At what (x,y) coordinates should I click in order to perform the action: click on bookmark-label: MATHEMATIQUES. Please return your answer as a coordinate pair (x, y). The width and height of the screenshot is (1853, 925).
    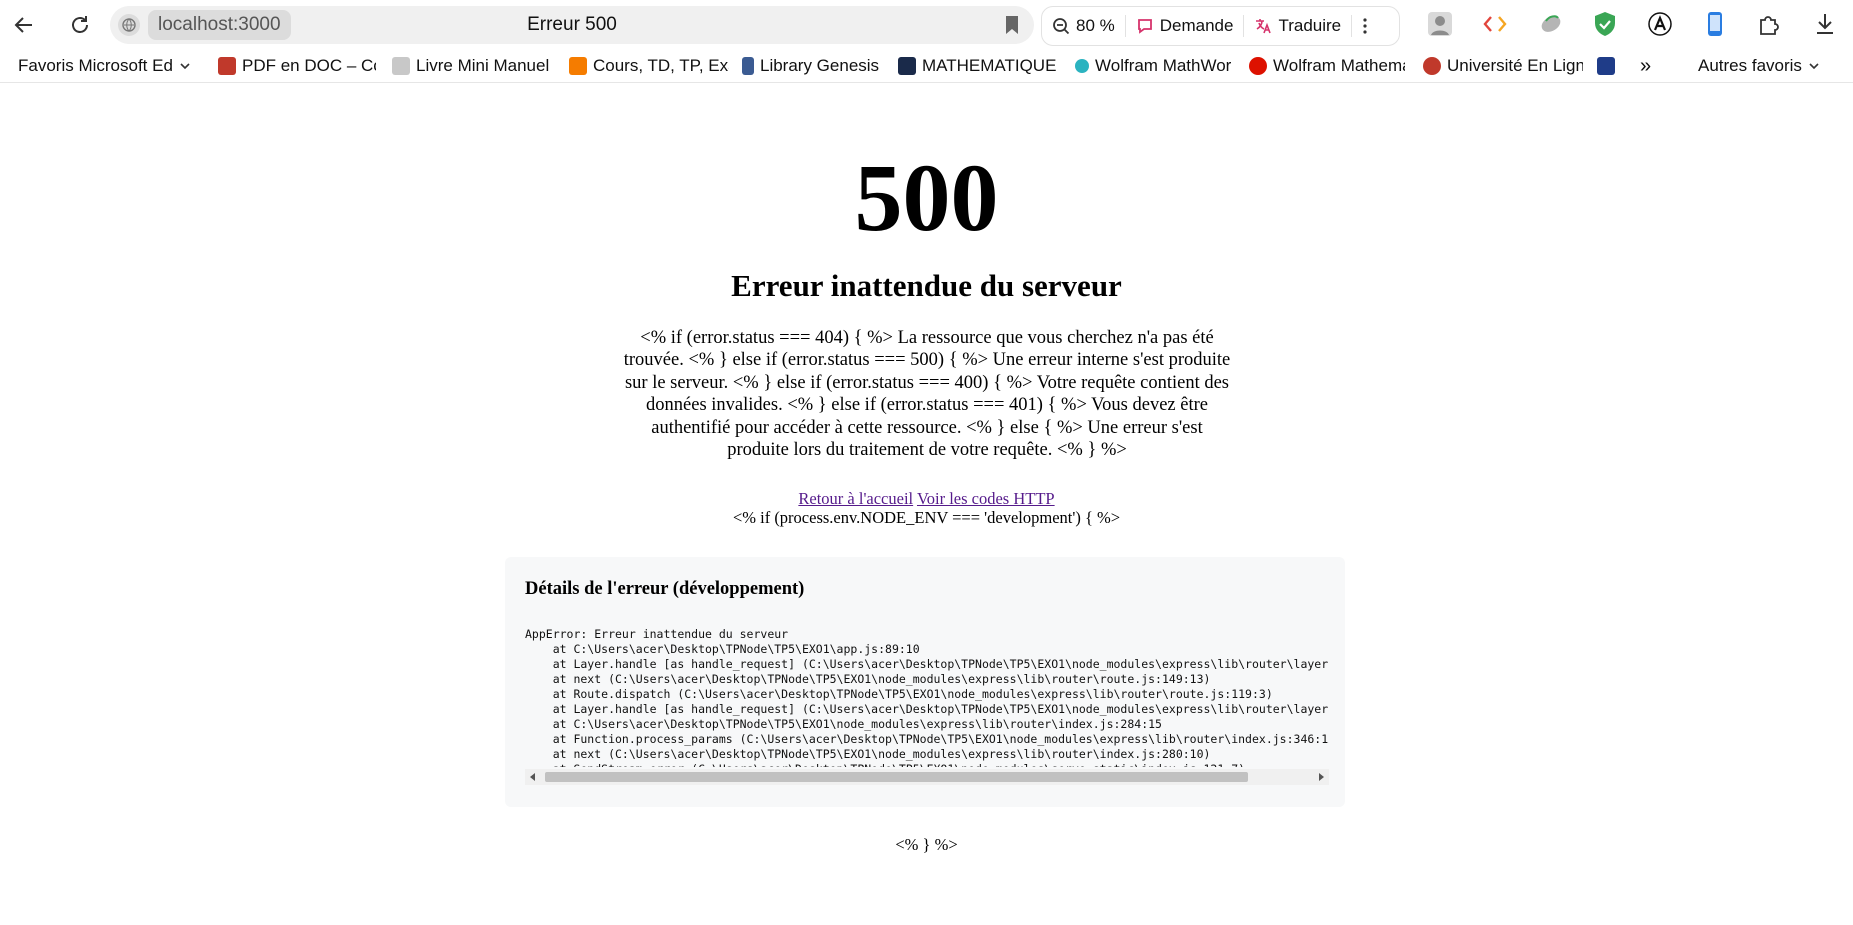
    Looking at the image, I should click on (989, 65).